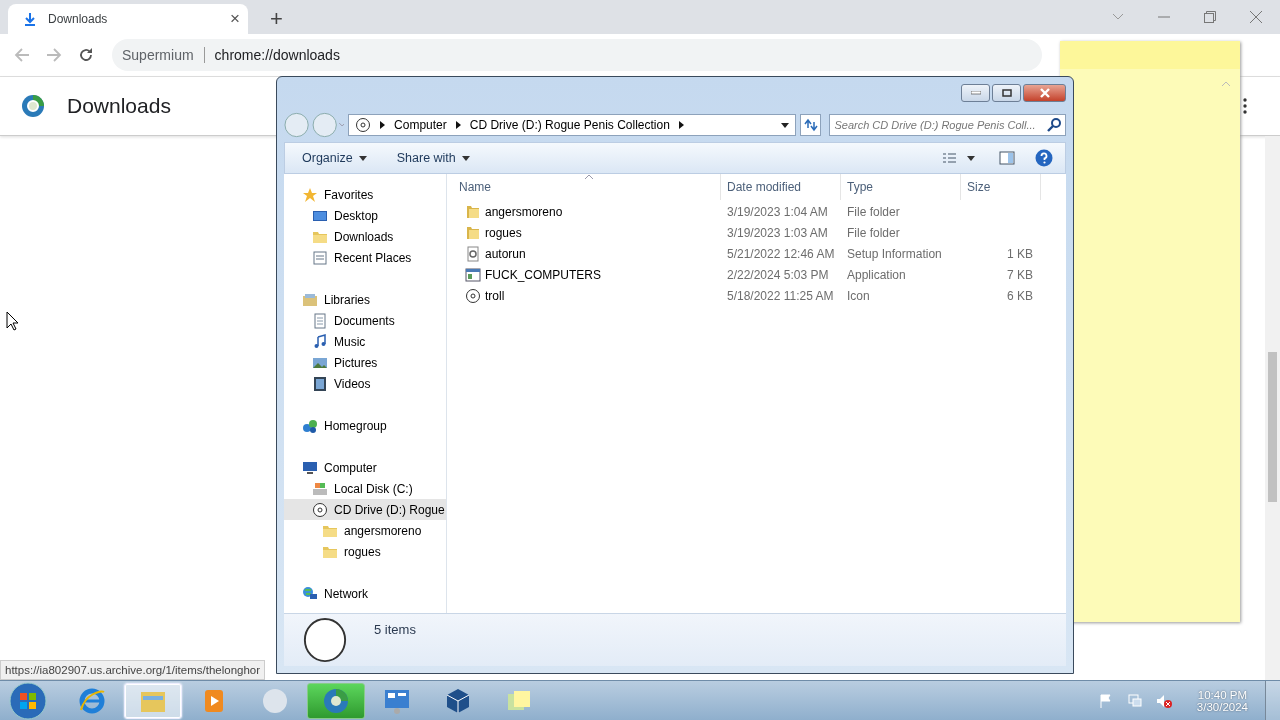 The height and width of the screenshot is (720, 1280). Describe the element at coordinates (901, 187) in the screenshot. I see `column-header: Type` at that location.